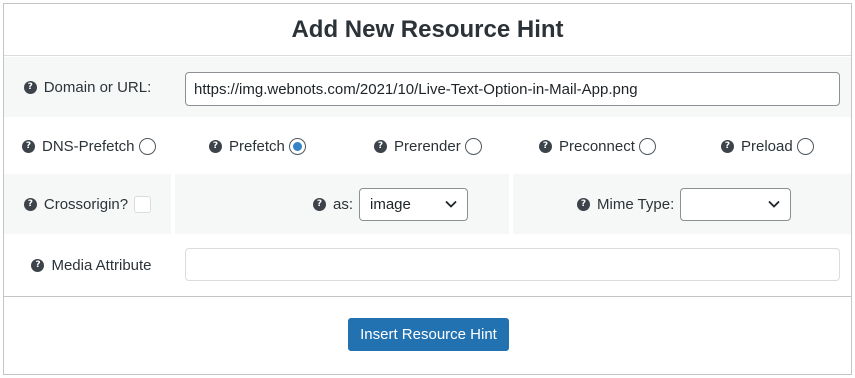 Image resolution: width=855 pixels, height=378 pixels. Describe the element at coordinates (414, 204) in the screenshot. I see `as-select: image` at that location.